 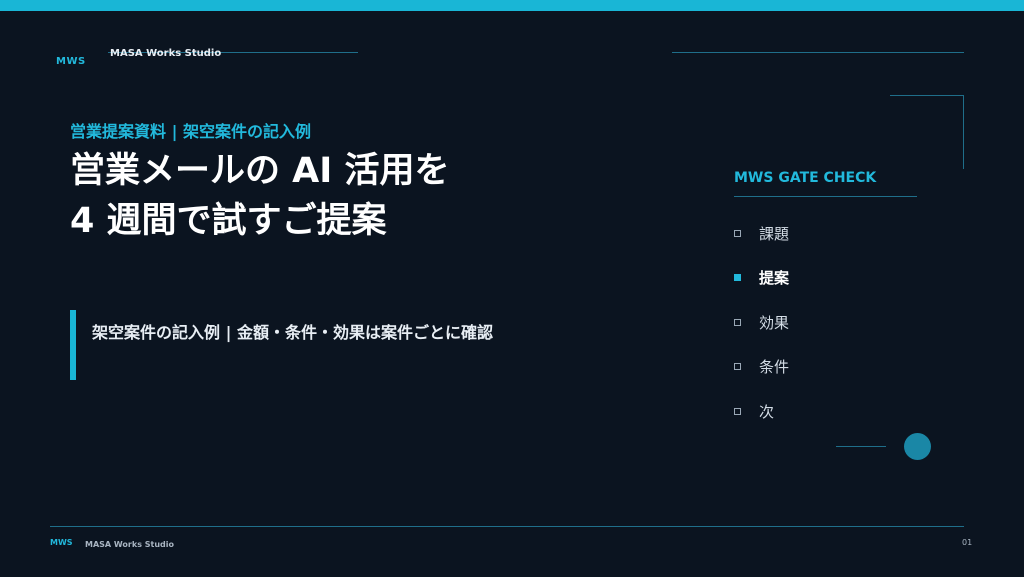 I want to click on gate-check-item-label: 次, so click(x=767, y=412).